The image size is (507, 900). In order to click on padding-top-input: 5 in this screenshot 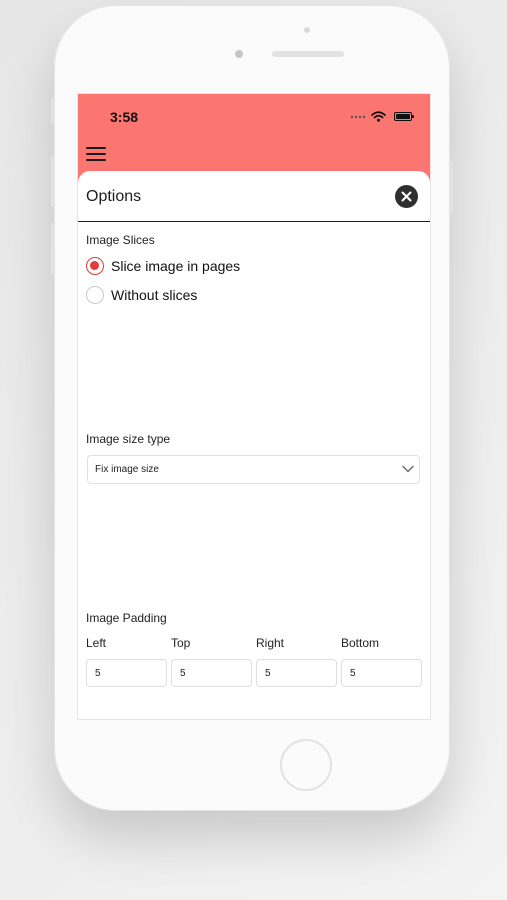, I will do `click(211, 673)`.